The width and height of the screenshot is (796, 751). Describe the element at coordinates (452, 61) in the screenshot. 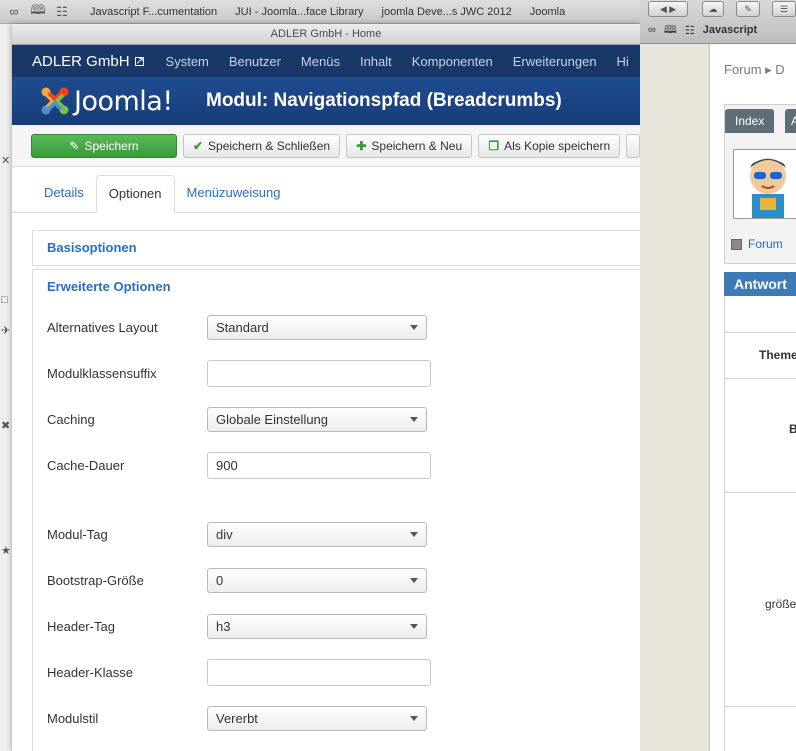

I see `nav-item-components: Komponenten` at that location.